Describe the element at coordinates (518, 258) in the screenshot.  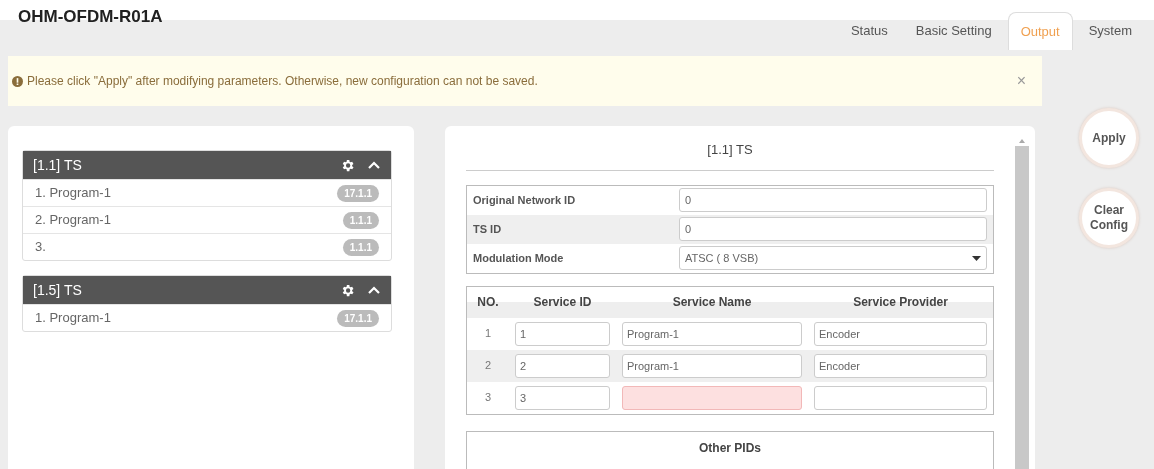
I see `field-label: Modulation Mode` at that location.